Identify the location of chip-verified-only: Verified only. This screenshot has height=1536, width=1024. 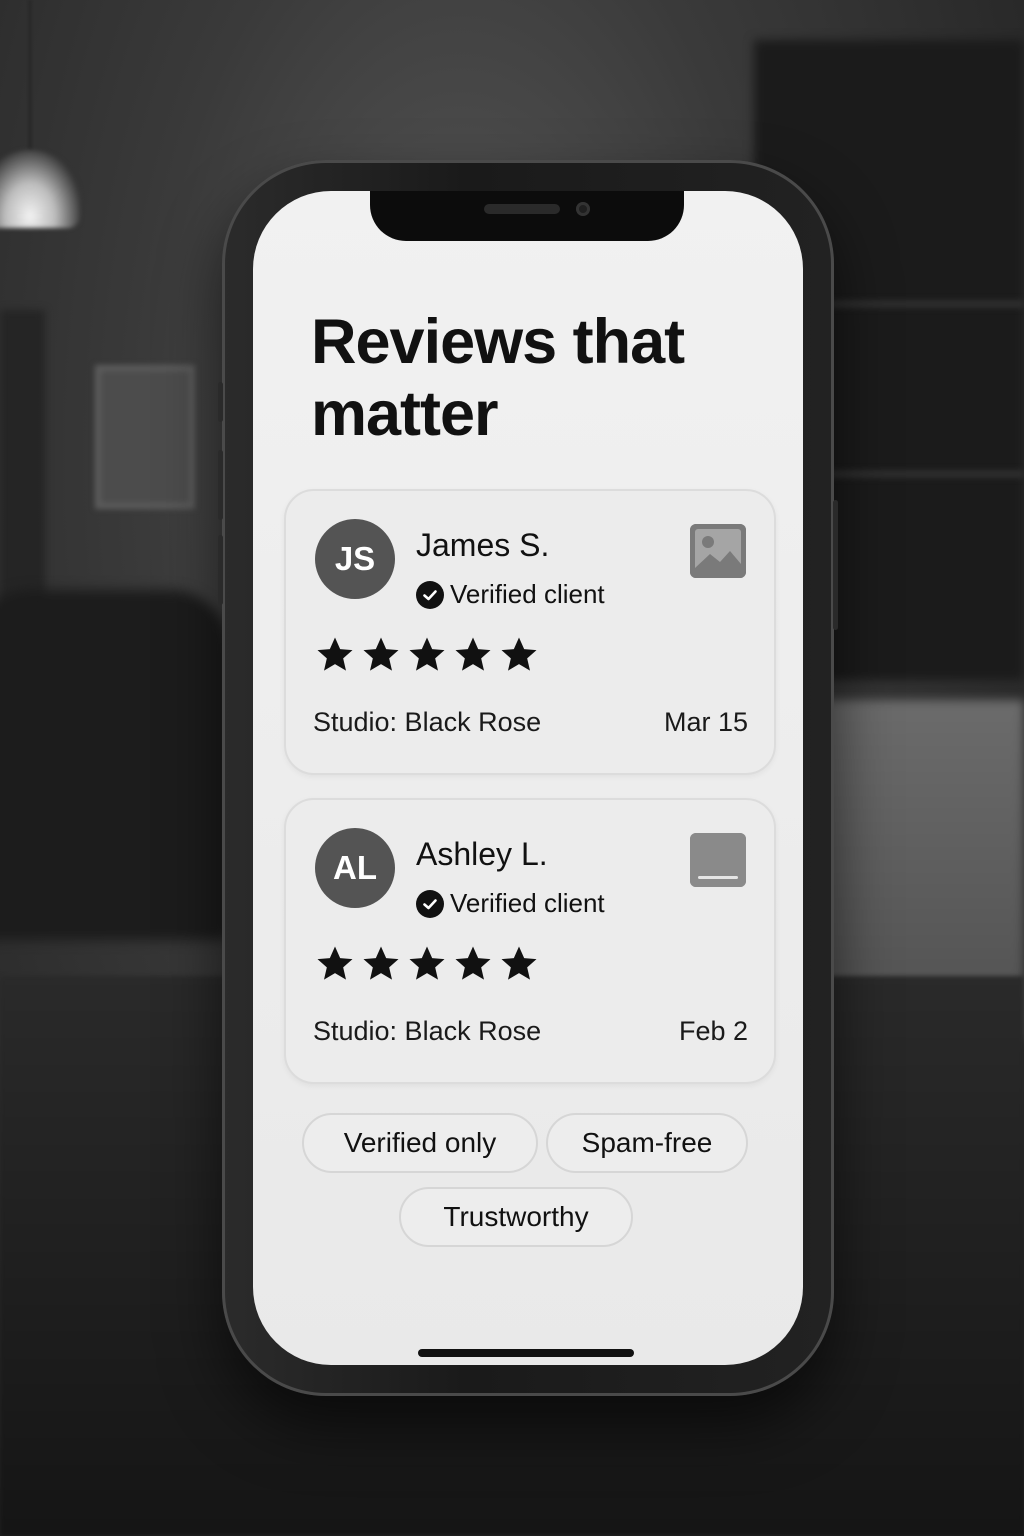
(420, 1143).